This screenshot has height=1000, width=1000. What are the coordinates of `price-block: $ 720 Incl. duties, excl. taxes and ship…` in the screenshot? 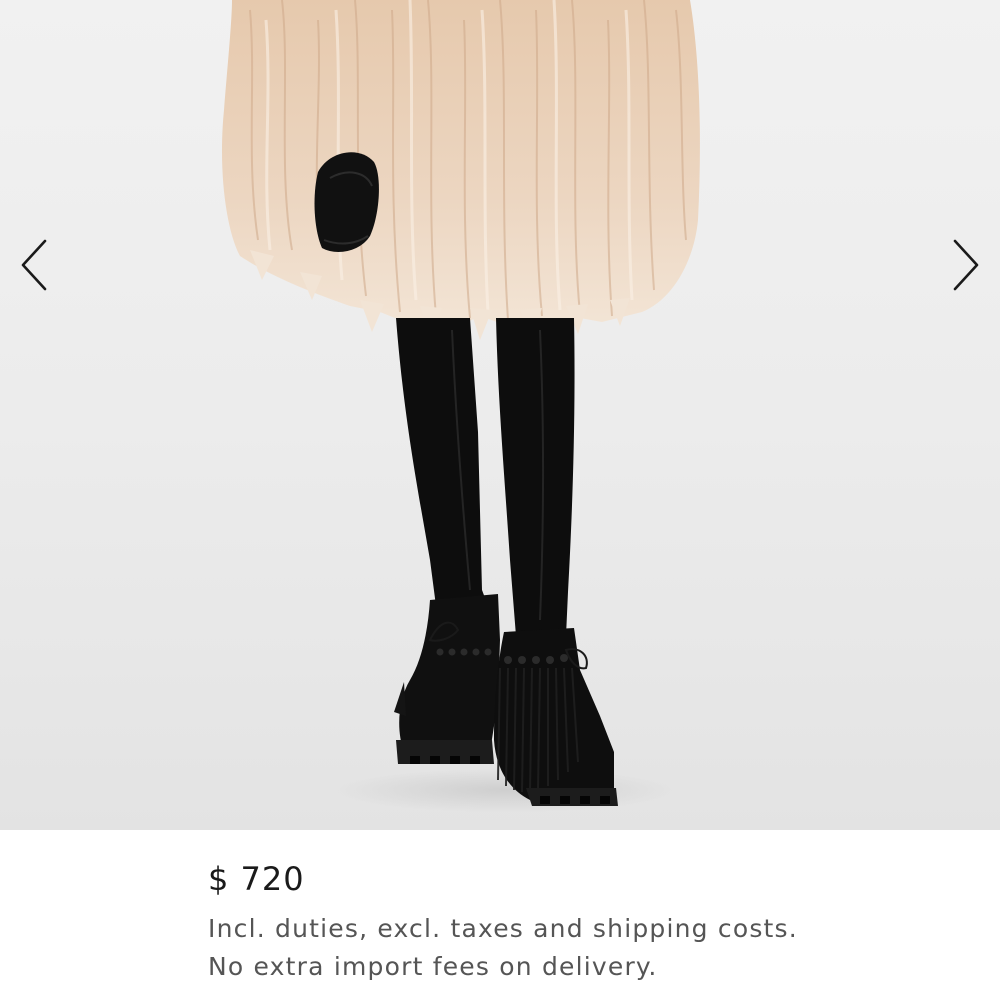 It's located at (588, 921).